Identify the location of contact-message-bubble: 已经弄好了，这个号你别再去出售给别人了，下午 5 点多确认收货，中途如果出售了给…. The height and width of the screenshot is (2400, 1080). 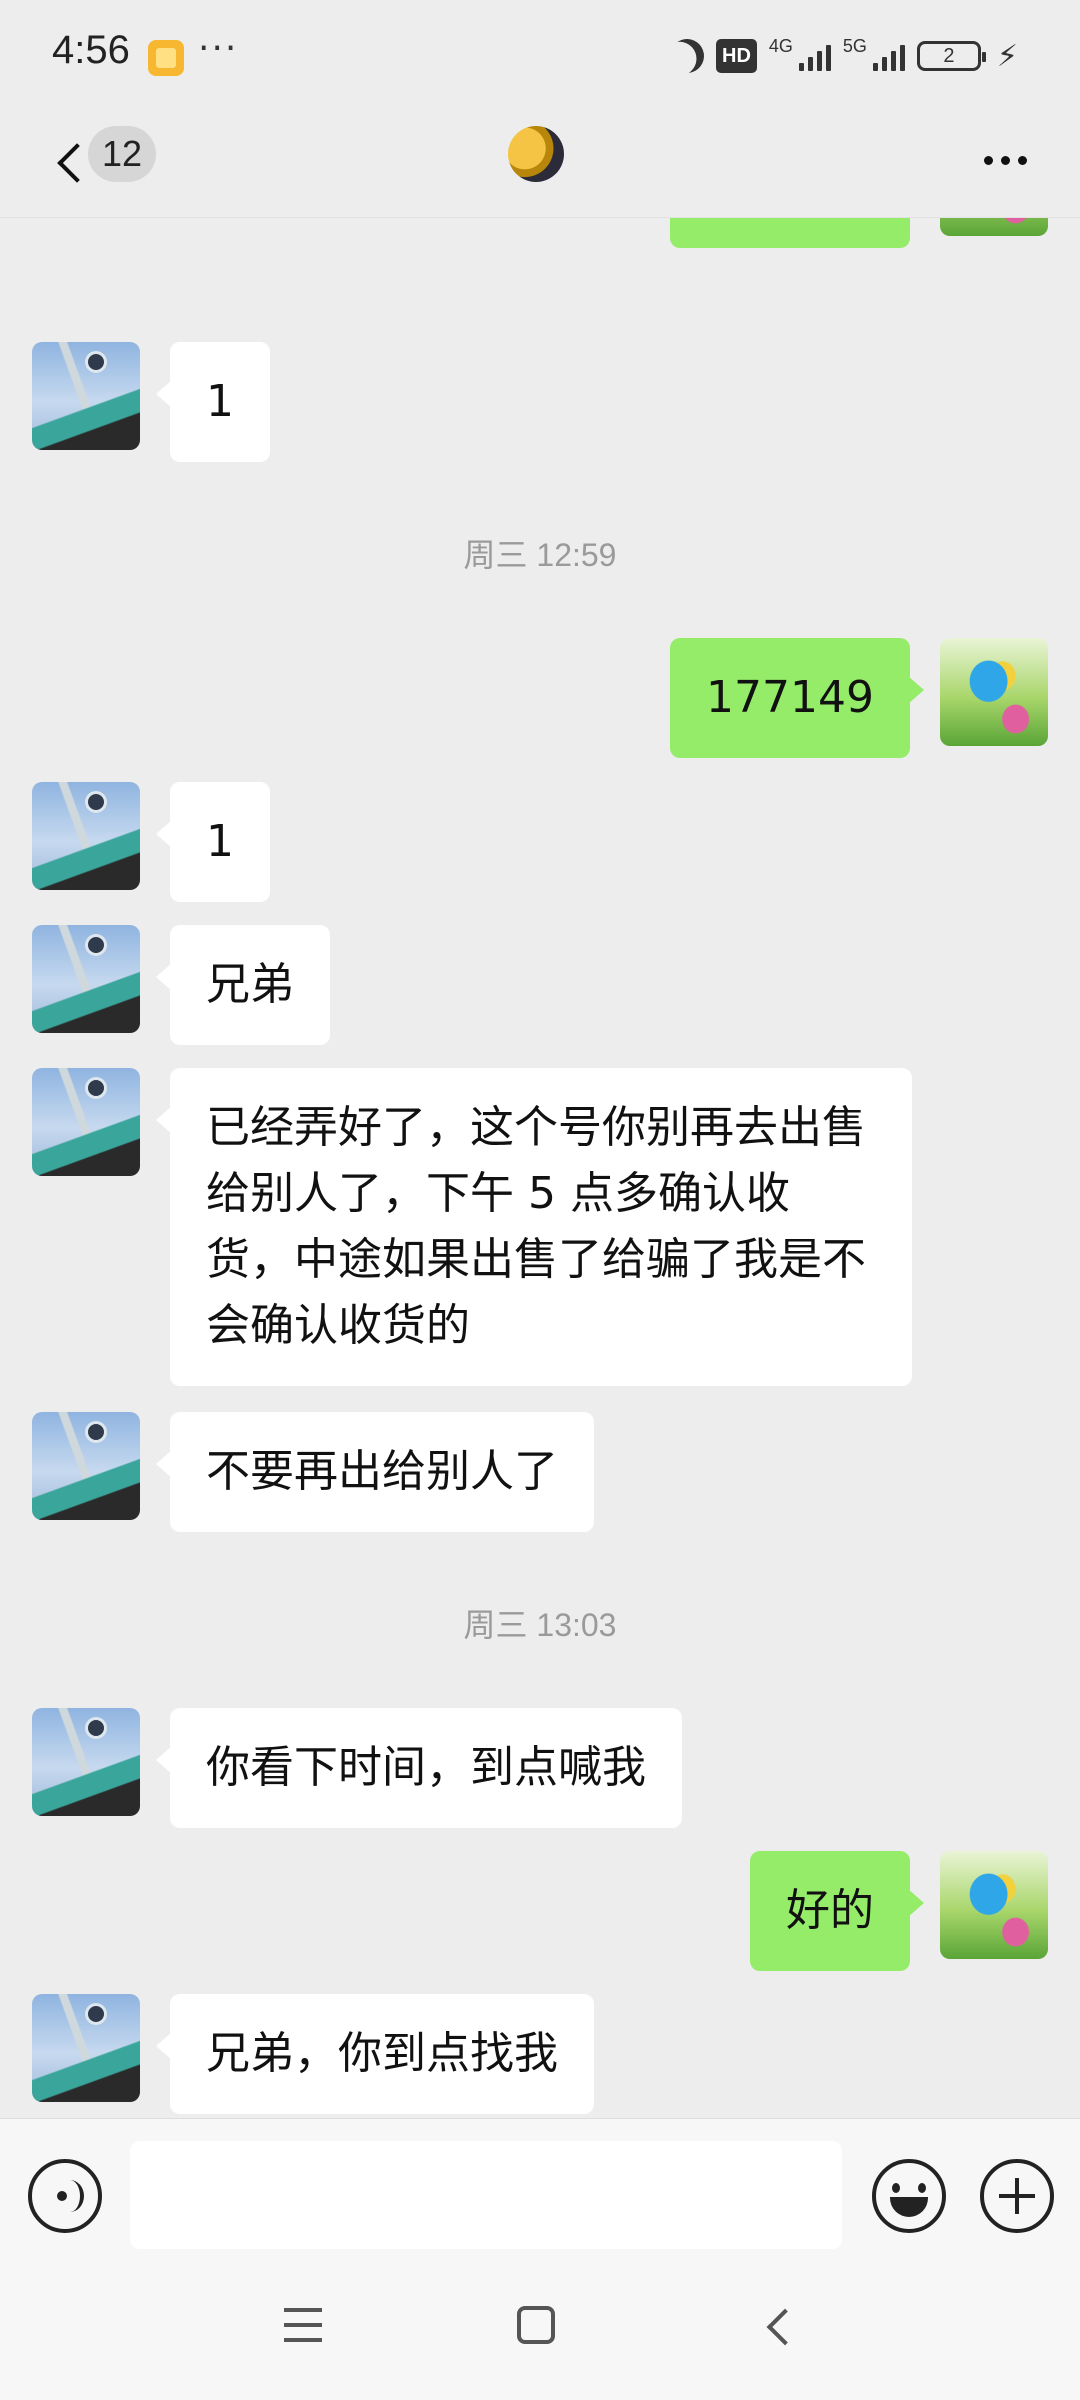
(534, 1227).